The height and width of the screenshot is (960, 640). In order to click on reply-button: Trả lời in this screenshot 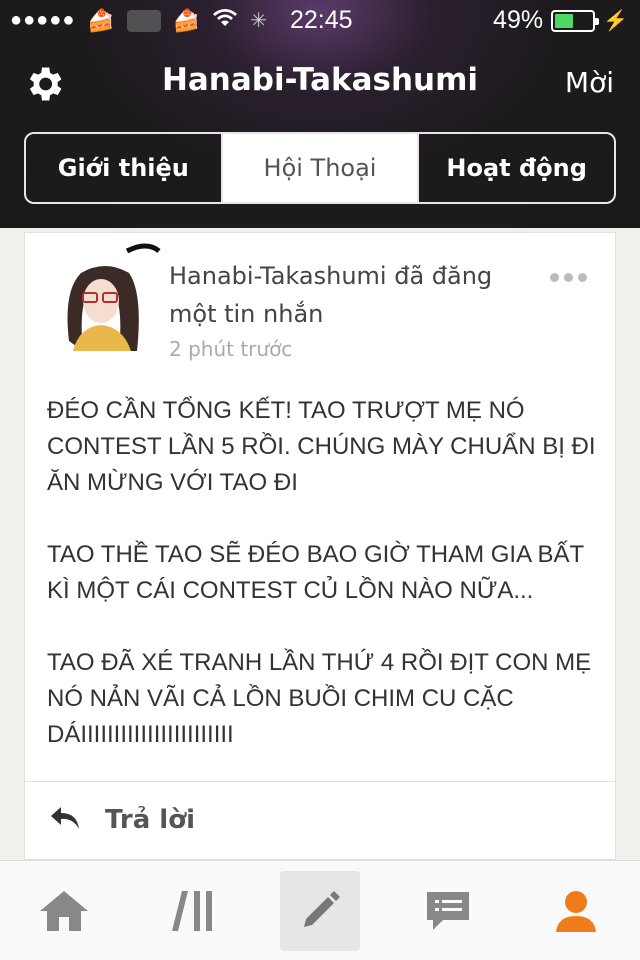, I will do `click(122, 820)`.